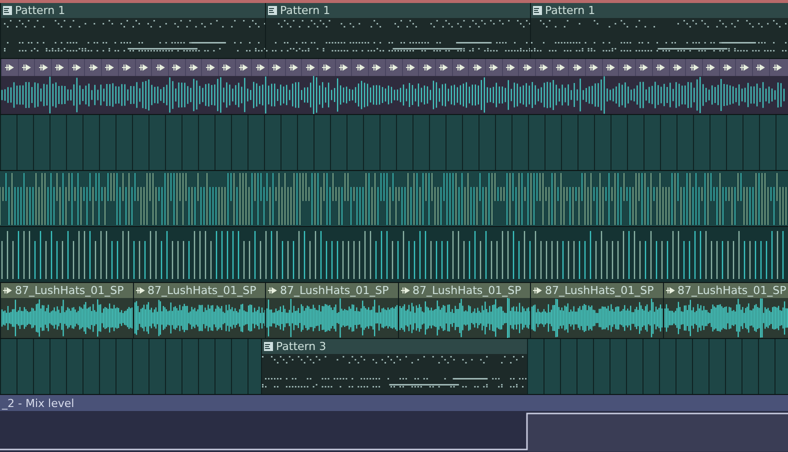 The height and width of the screenshot is (452, 788). Describe the element at coordinates (301, 346) in the screenshot. I see `clip-label: Pattern 3` at that location.